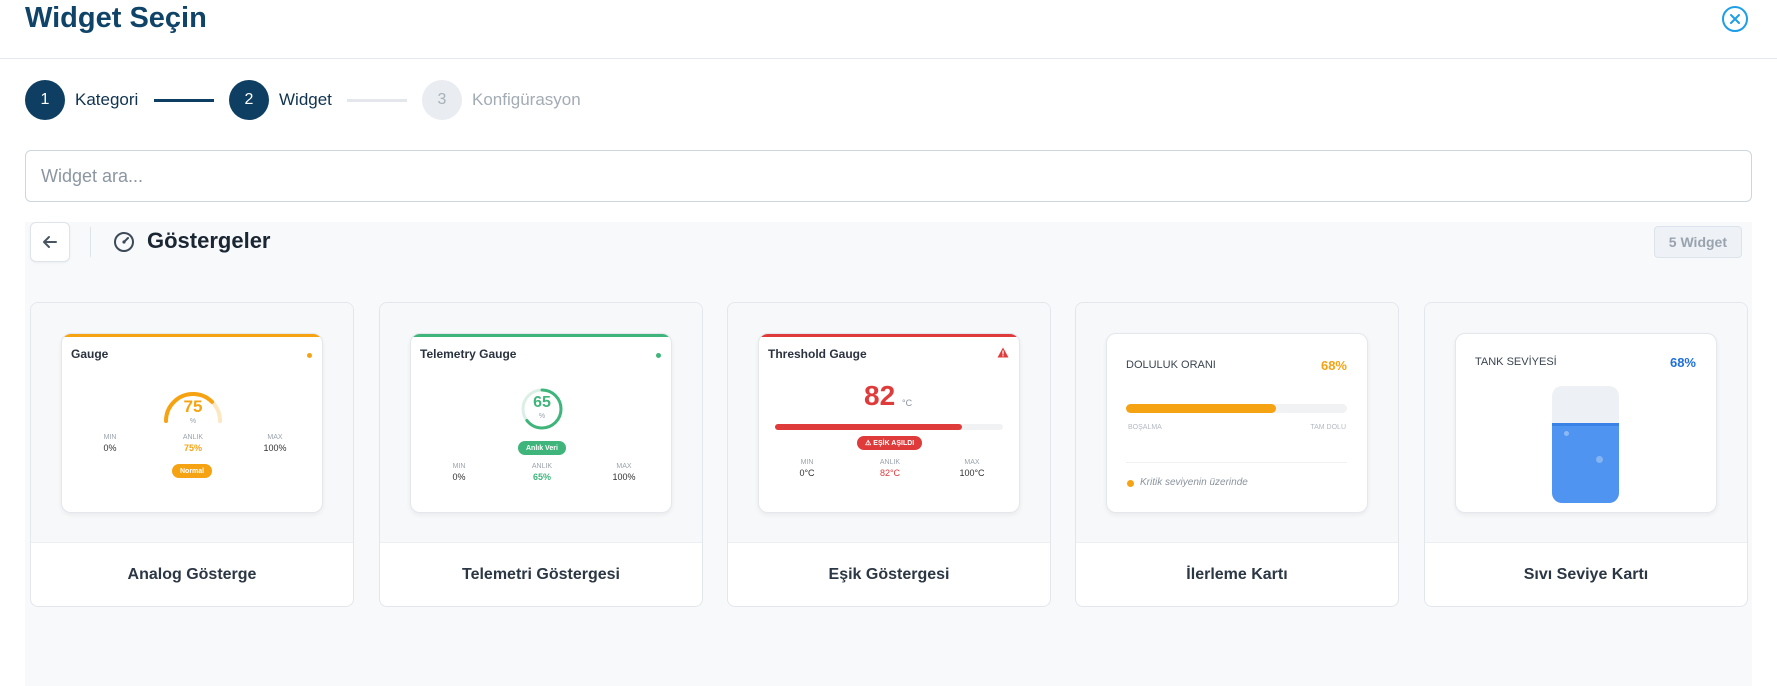 This screenshot has width=1777, height=686. Describe the element at coordinates (193, 443) in the screenshot. I see `now-stat: ANLIK 75%` at that location.